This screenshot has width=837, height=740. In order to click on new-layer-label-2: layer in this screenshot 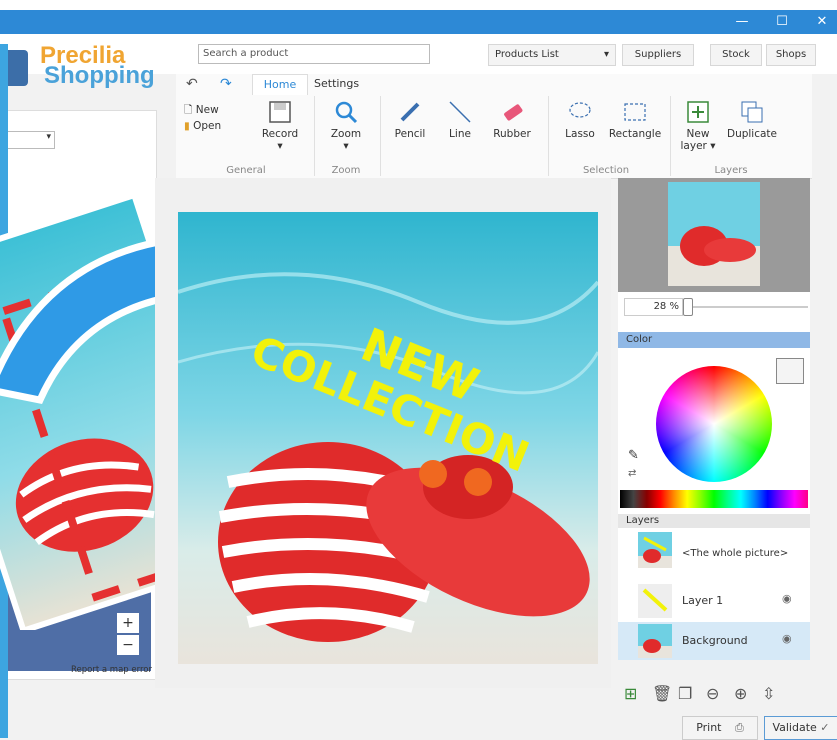, I will do `click(693, 146)`.